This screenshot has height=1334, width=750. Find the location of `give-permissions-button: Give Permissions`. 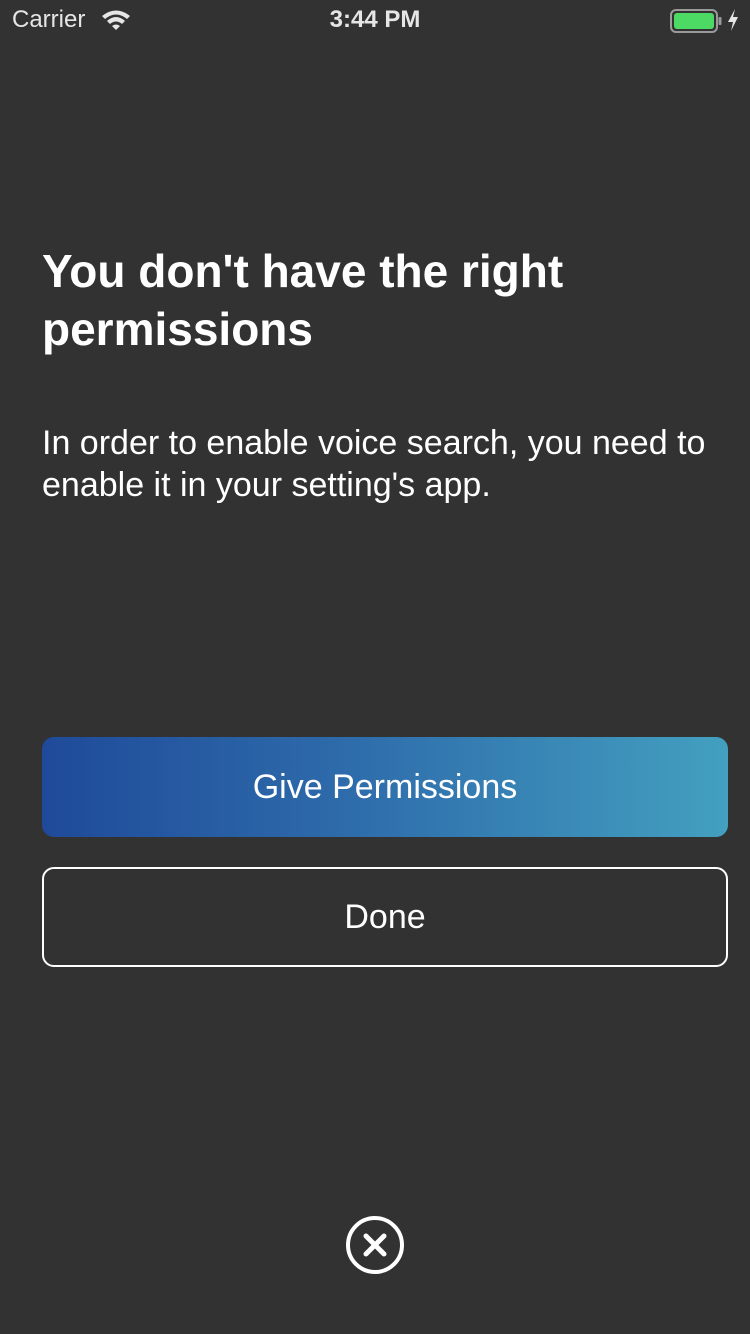

give-permissions-button: Give Permissions is located at coordinates (385, 787).